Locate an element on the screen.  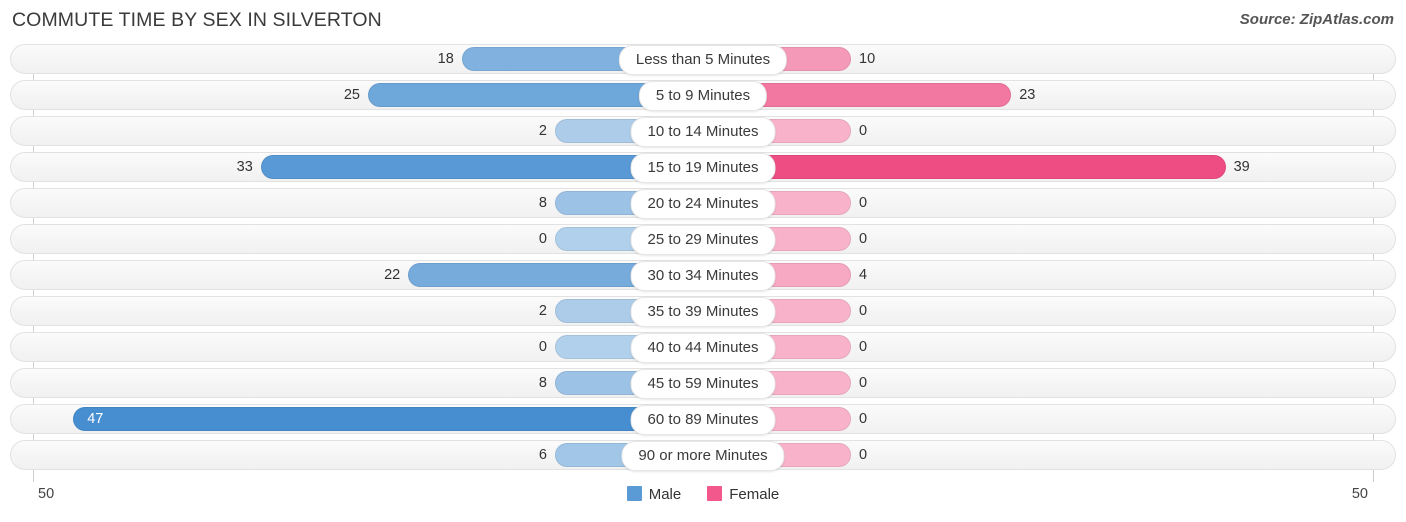
table-row: 8 0 20 to 24 Minutes is located at coordinates (703, 203).